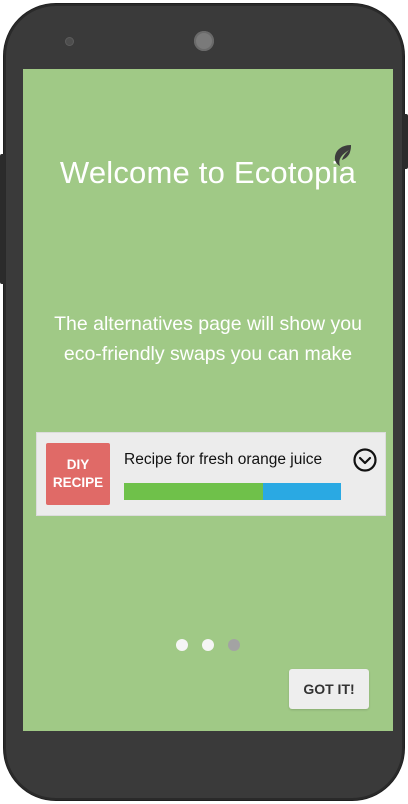 The height and width of the screenshot is (804, 408). What do you see at coordinates (342, 155) in the screenshot?
I see `leaf-icon` at bounding box center [342, 155].